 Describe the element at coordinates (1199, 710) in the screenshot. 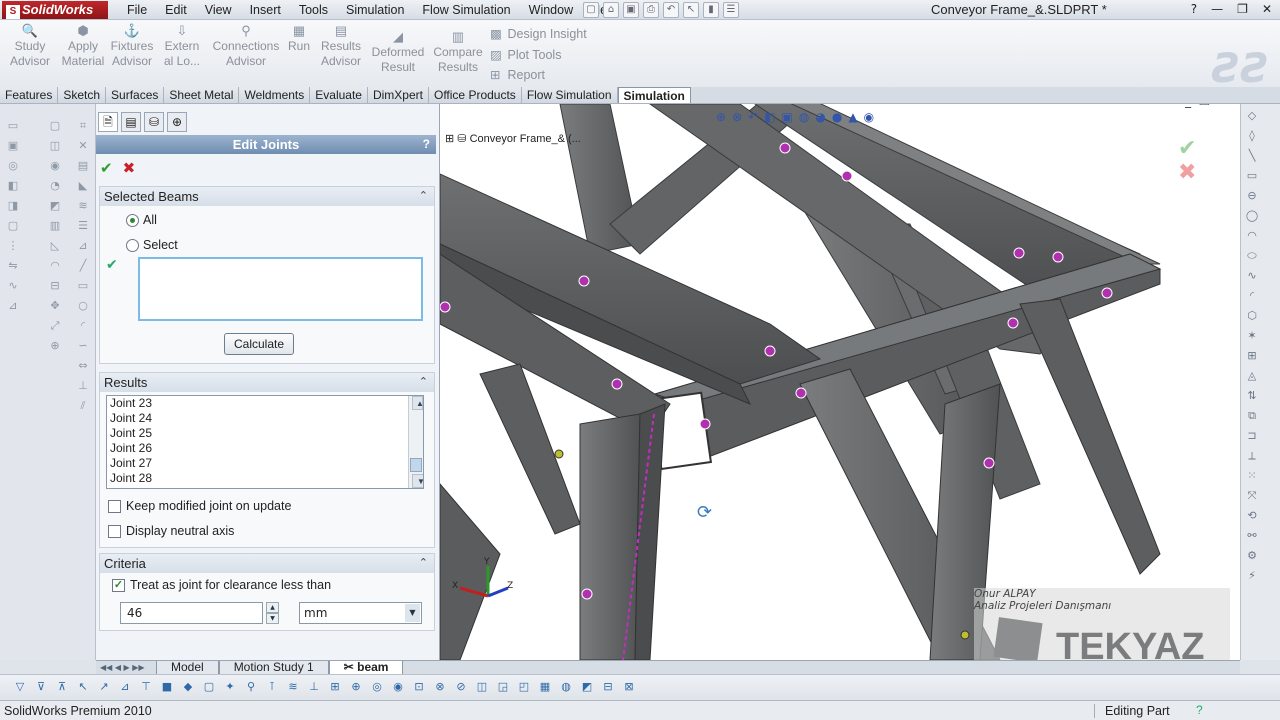

I see `status-help-icon: ?` at that location.